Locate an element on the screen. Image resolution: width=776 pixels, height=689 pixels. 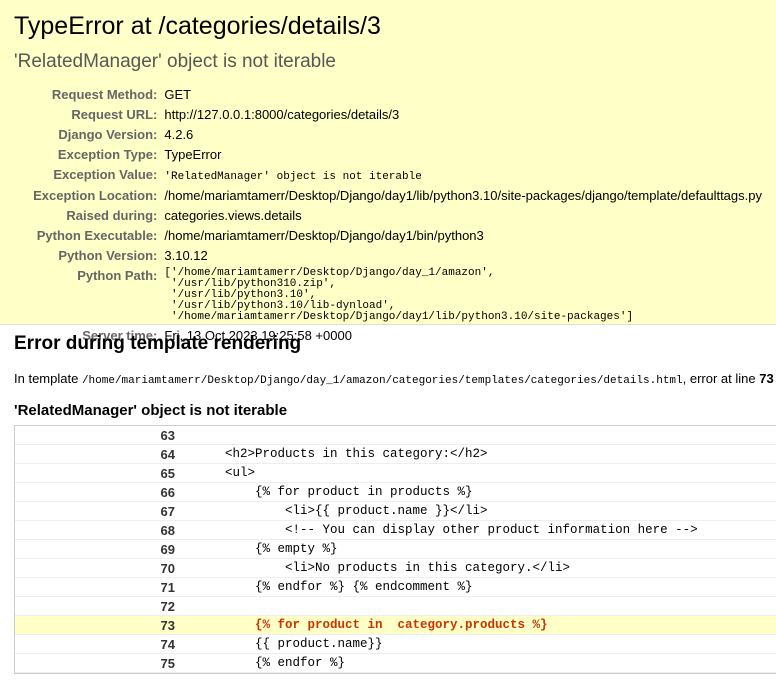
line-code: <li>{{ product.name }}</li> is located at coordinates (479, 511).